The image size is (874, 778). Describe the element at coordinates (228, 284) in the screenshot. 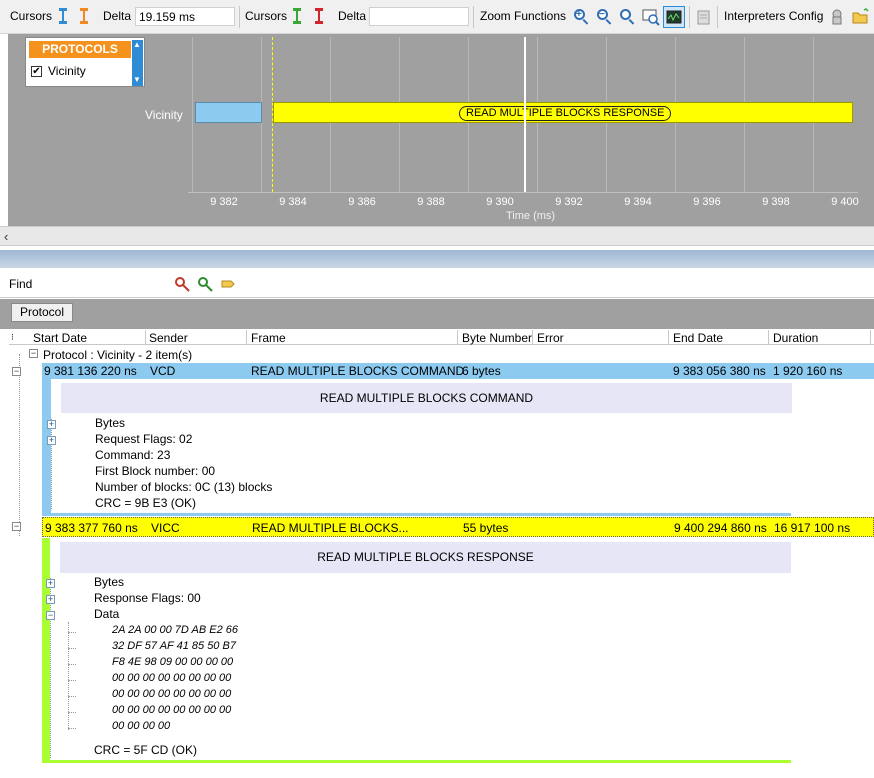

I see `find-highlight-icon` at that location.